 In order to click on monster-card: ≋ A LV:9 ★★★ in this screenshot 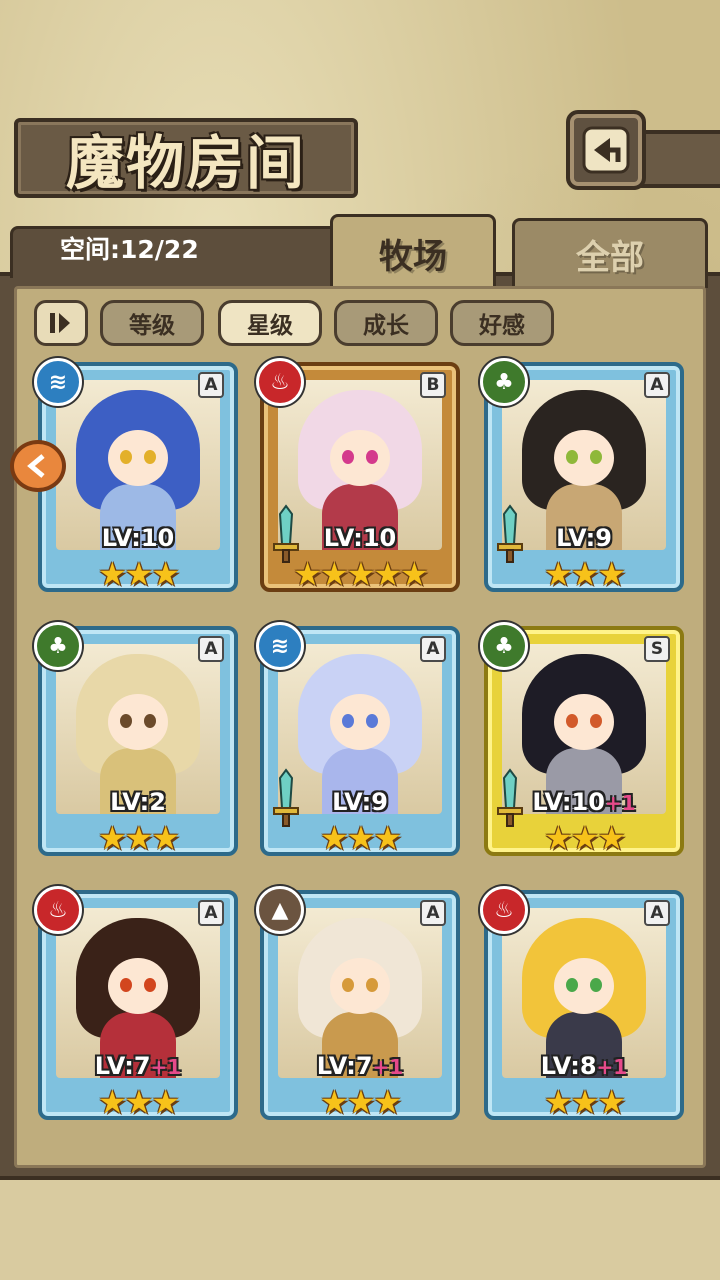, I will do `click(358, 739)`.